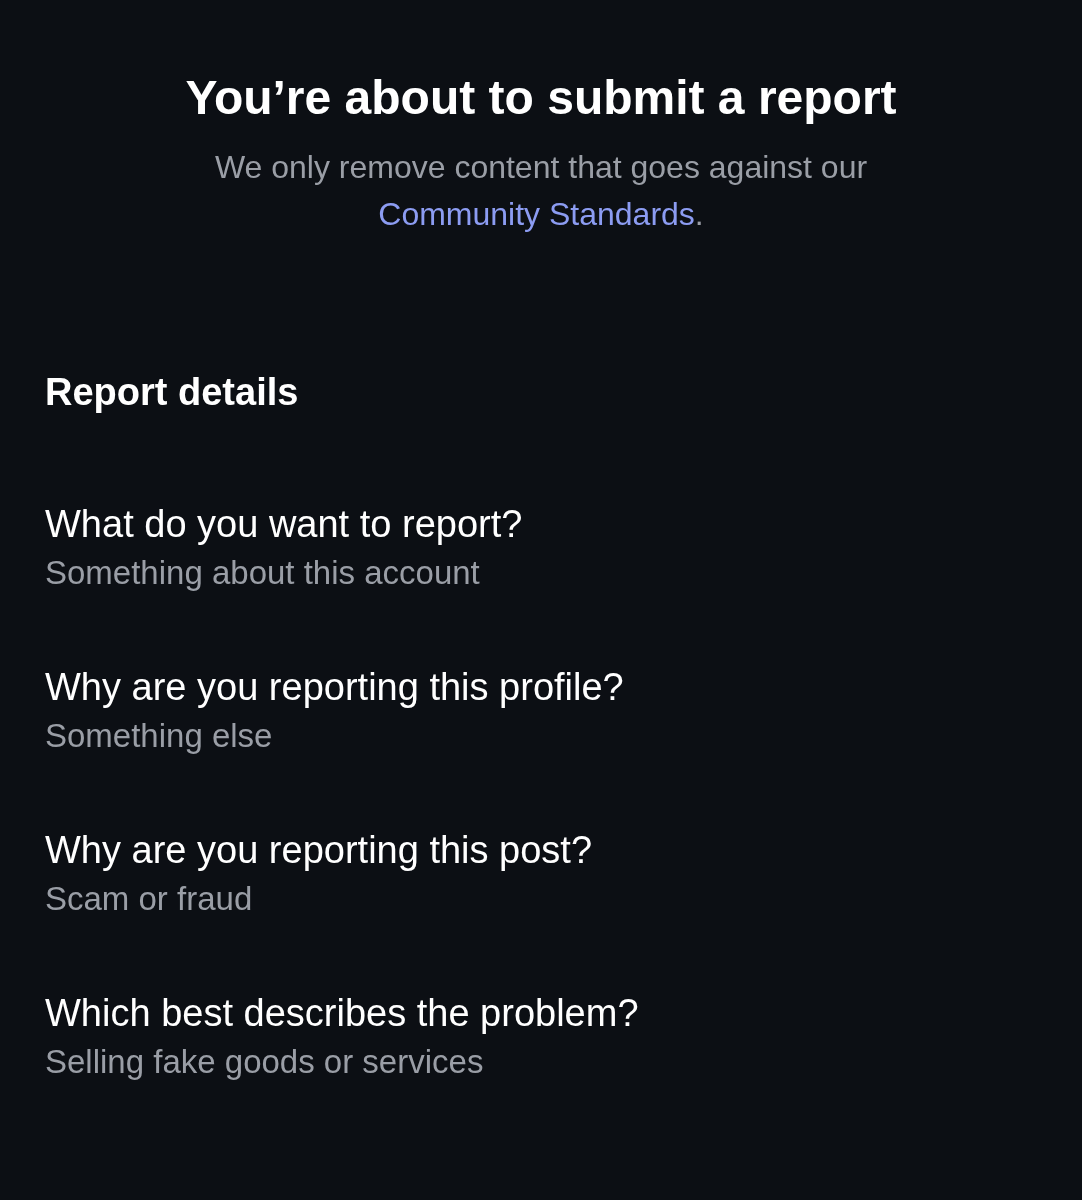 The image size is (1082, 1200). What do you see at coordinates (149, 899) in the screenshot?
I see `detail-answer: Scam or fraud` at bounding box center [149, 899].